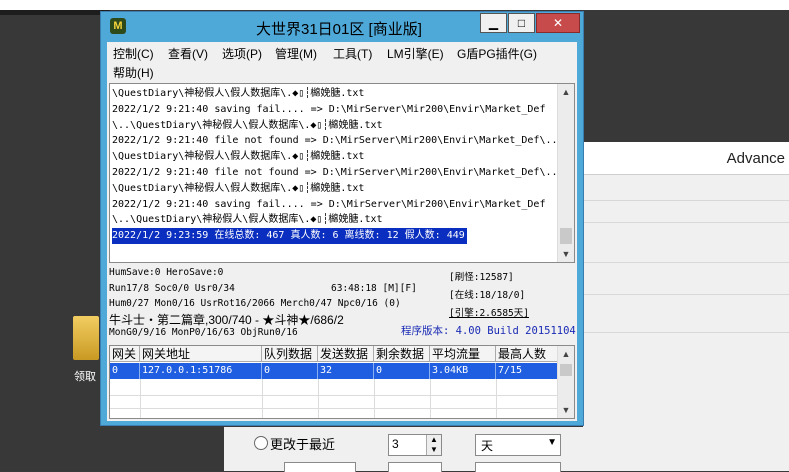 The width and height of the screenshot is (789, 472). I want to click on table-scrollbar: ▲ ▼, so click(565, 382).